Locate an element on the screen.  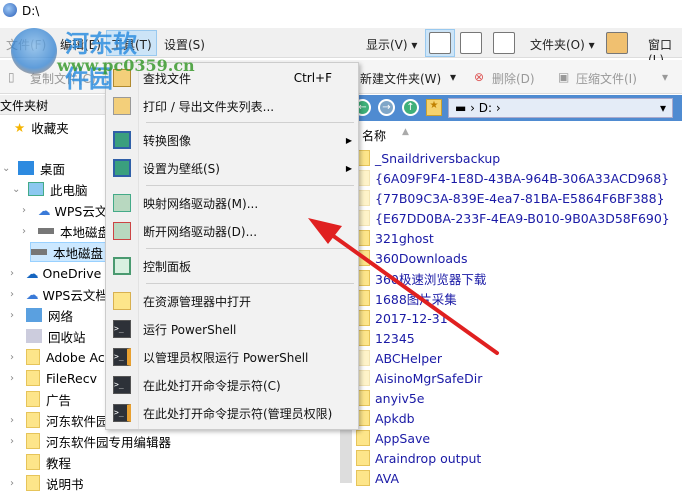
address-dropdown-icon: ▾ is located at coordinates (663, 108).